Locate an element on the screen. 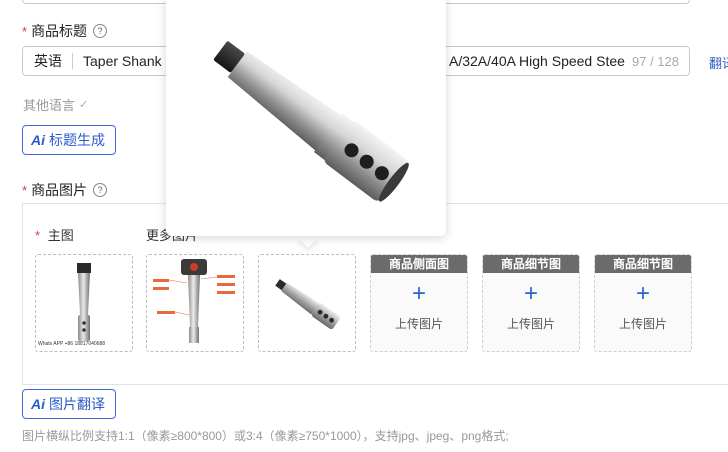  upload-slot-detail-2: 商品细节图 + 上传图片 is located at coordinates (643, 303).